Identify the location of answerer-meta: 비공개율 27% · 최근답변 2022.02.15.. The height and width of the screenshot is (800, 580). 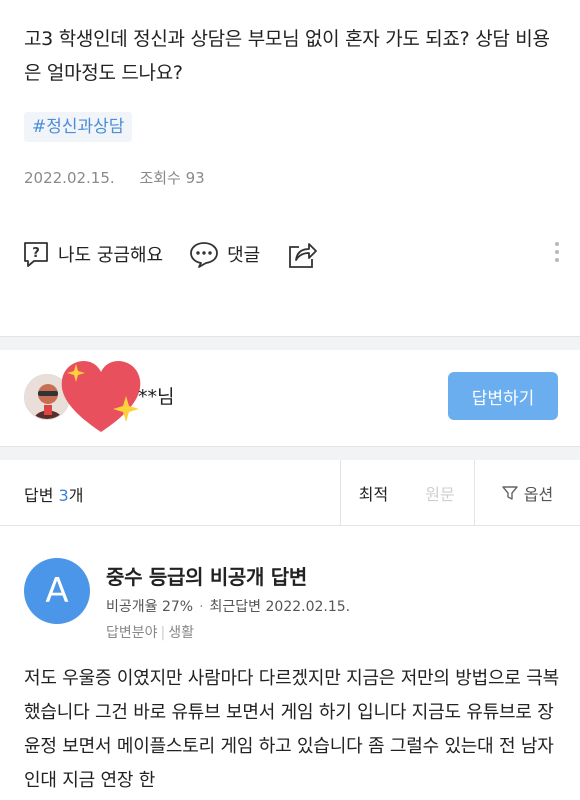
(228, 607).